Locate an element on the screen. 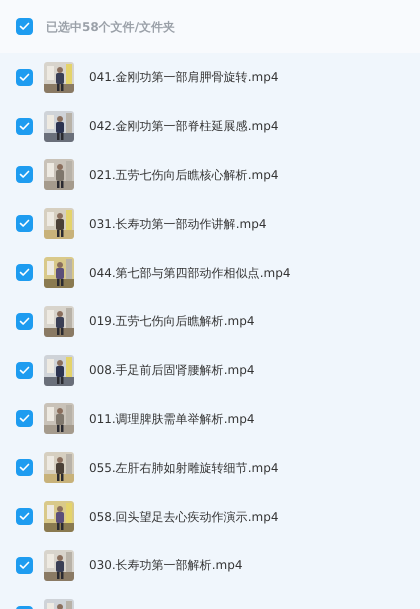 This screenshot has height=609, width=420. file-name: 011.调理脾肤需单举解析.mp4 is located at coordinates (171, 419).